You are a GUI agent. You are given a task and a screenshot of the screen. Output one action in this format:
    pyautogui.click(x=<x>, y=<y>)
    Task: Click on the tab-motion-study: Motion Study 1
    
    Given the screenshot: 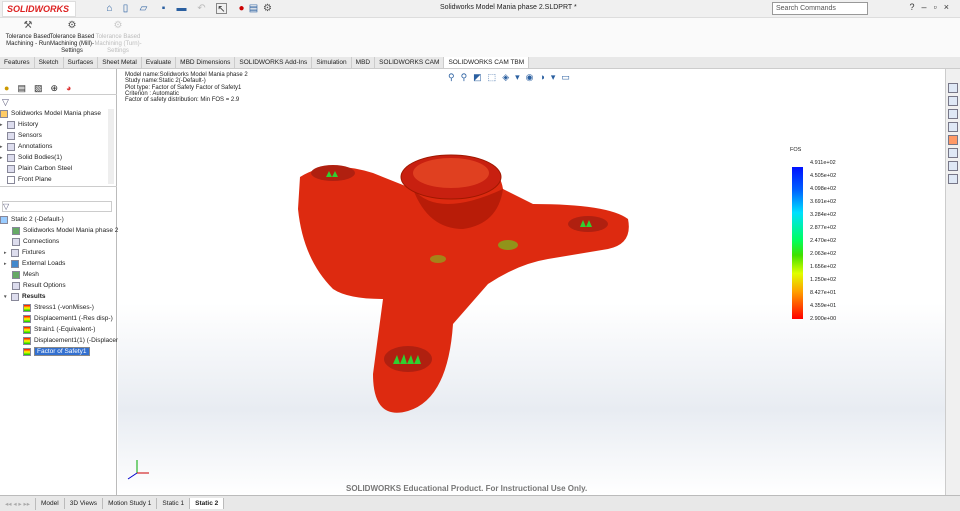 What is the action you would take?
    pyautogui.click(x=130, y=503)
    